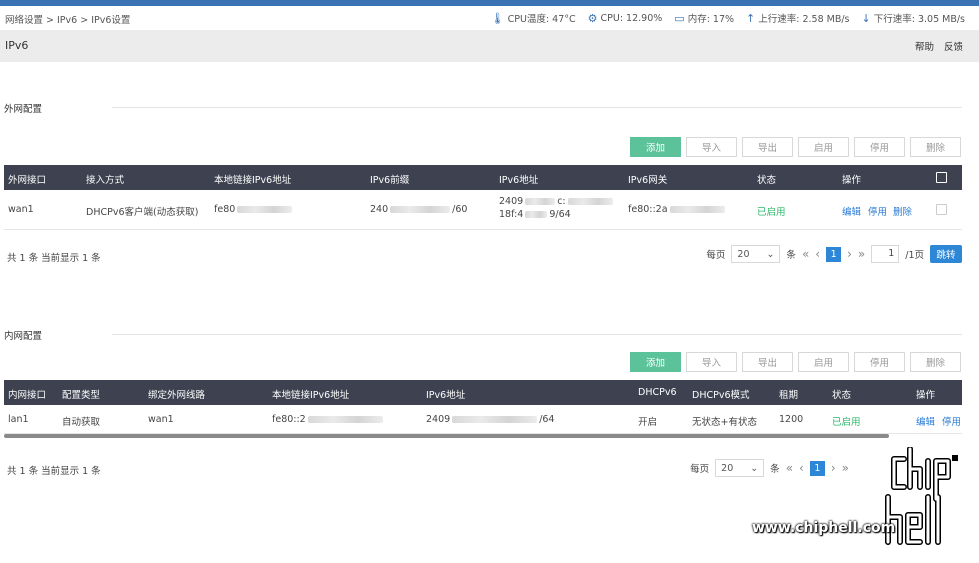 This screenshot has width=979, height=563. I want to click on wan-addr-line2: 18f:4 9/64, so click(535, 214).